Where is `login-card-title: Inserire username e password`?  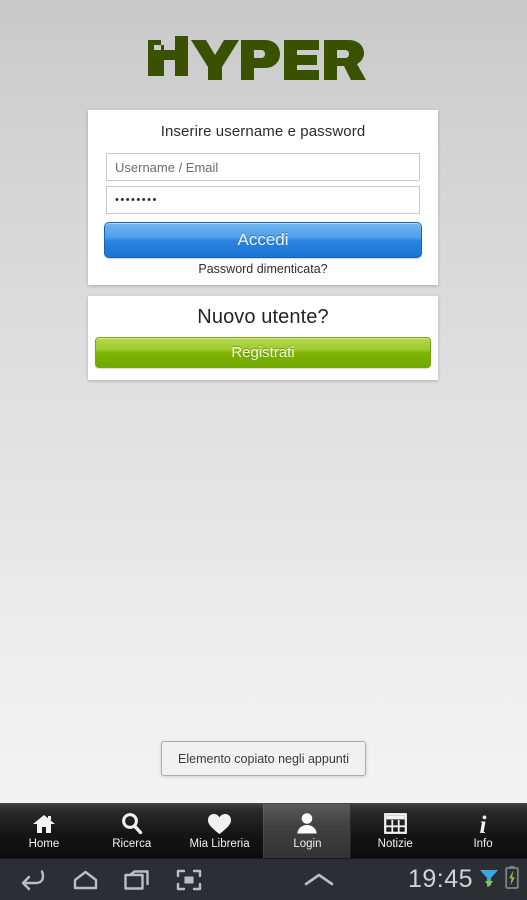 login-card-title: Inserire username e password is located at coordinates (263, 131).